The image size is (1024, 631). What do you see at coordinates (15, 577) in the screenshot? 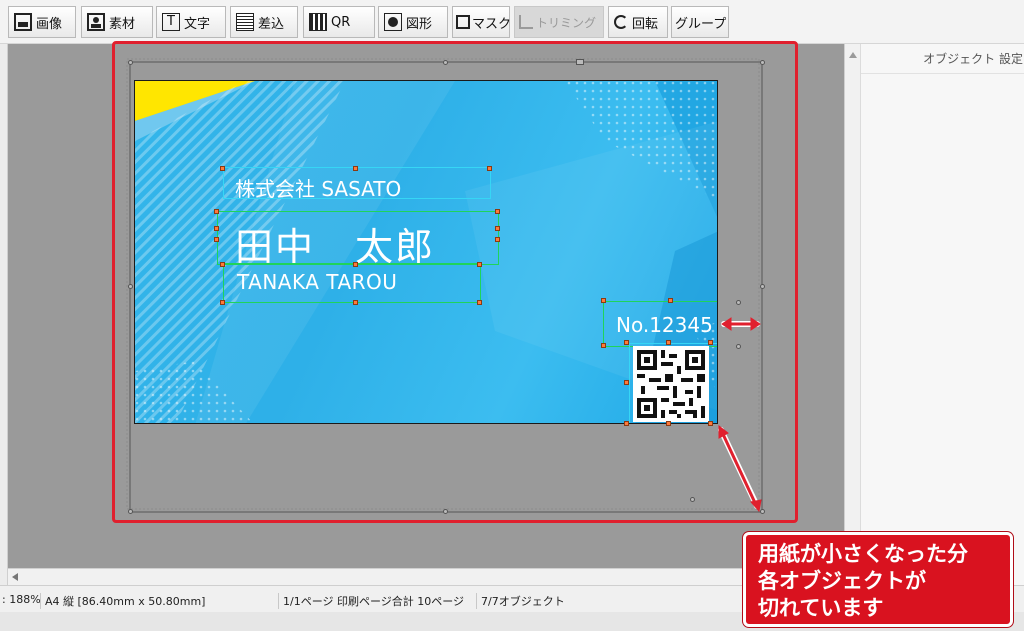
I see `scroll-left-icon` at bounding box center [15, 577].